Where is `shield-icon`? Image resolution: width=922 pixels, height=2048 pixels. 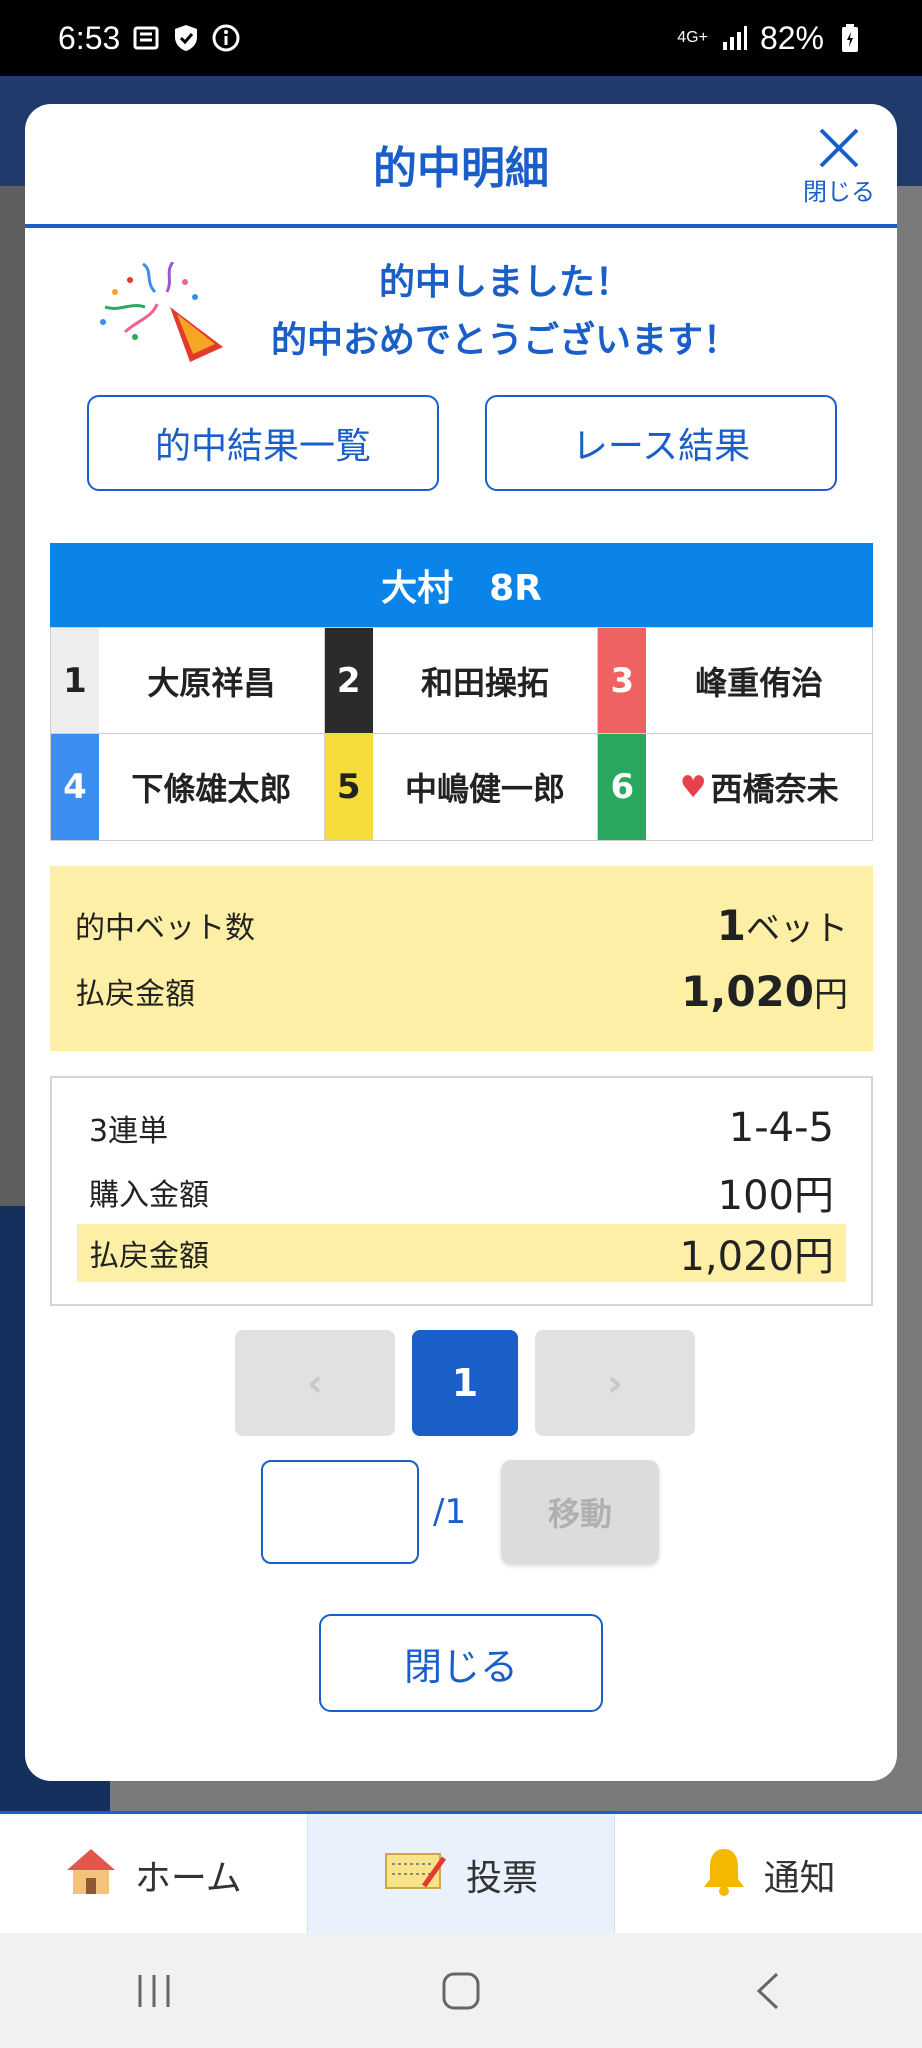 shield-icon is located at coordinates (186, 38).